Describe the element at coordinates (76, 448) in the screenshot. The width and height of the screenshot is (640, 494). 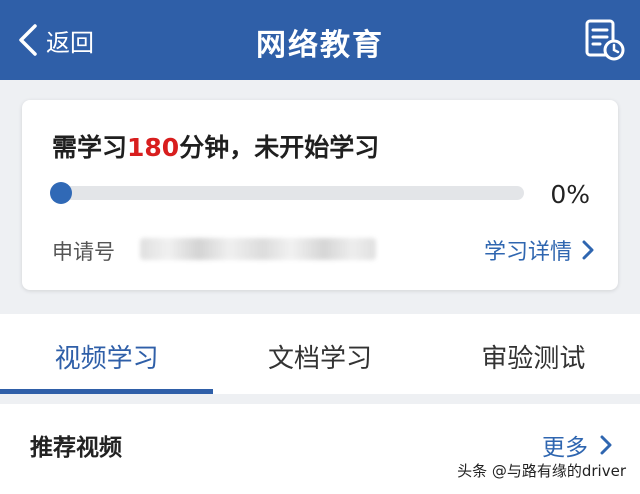
I see `section-title: 推荐视频` at that location.